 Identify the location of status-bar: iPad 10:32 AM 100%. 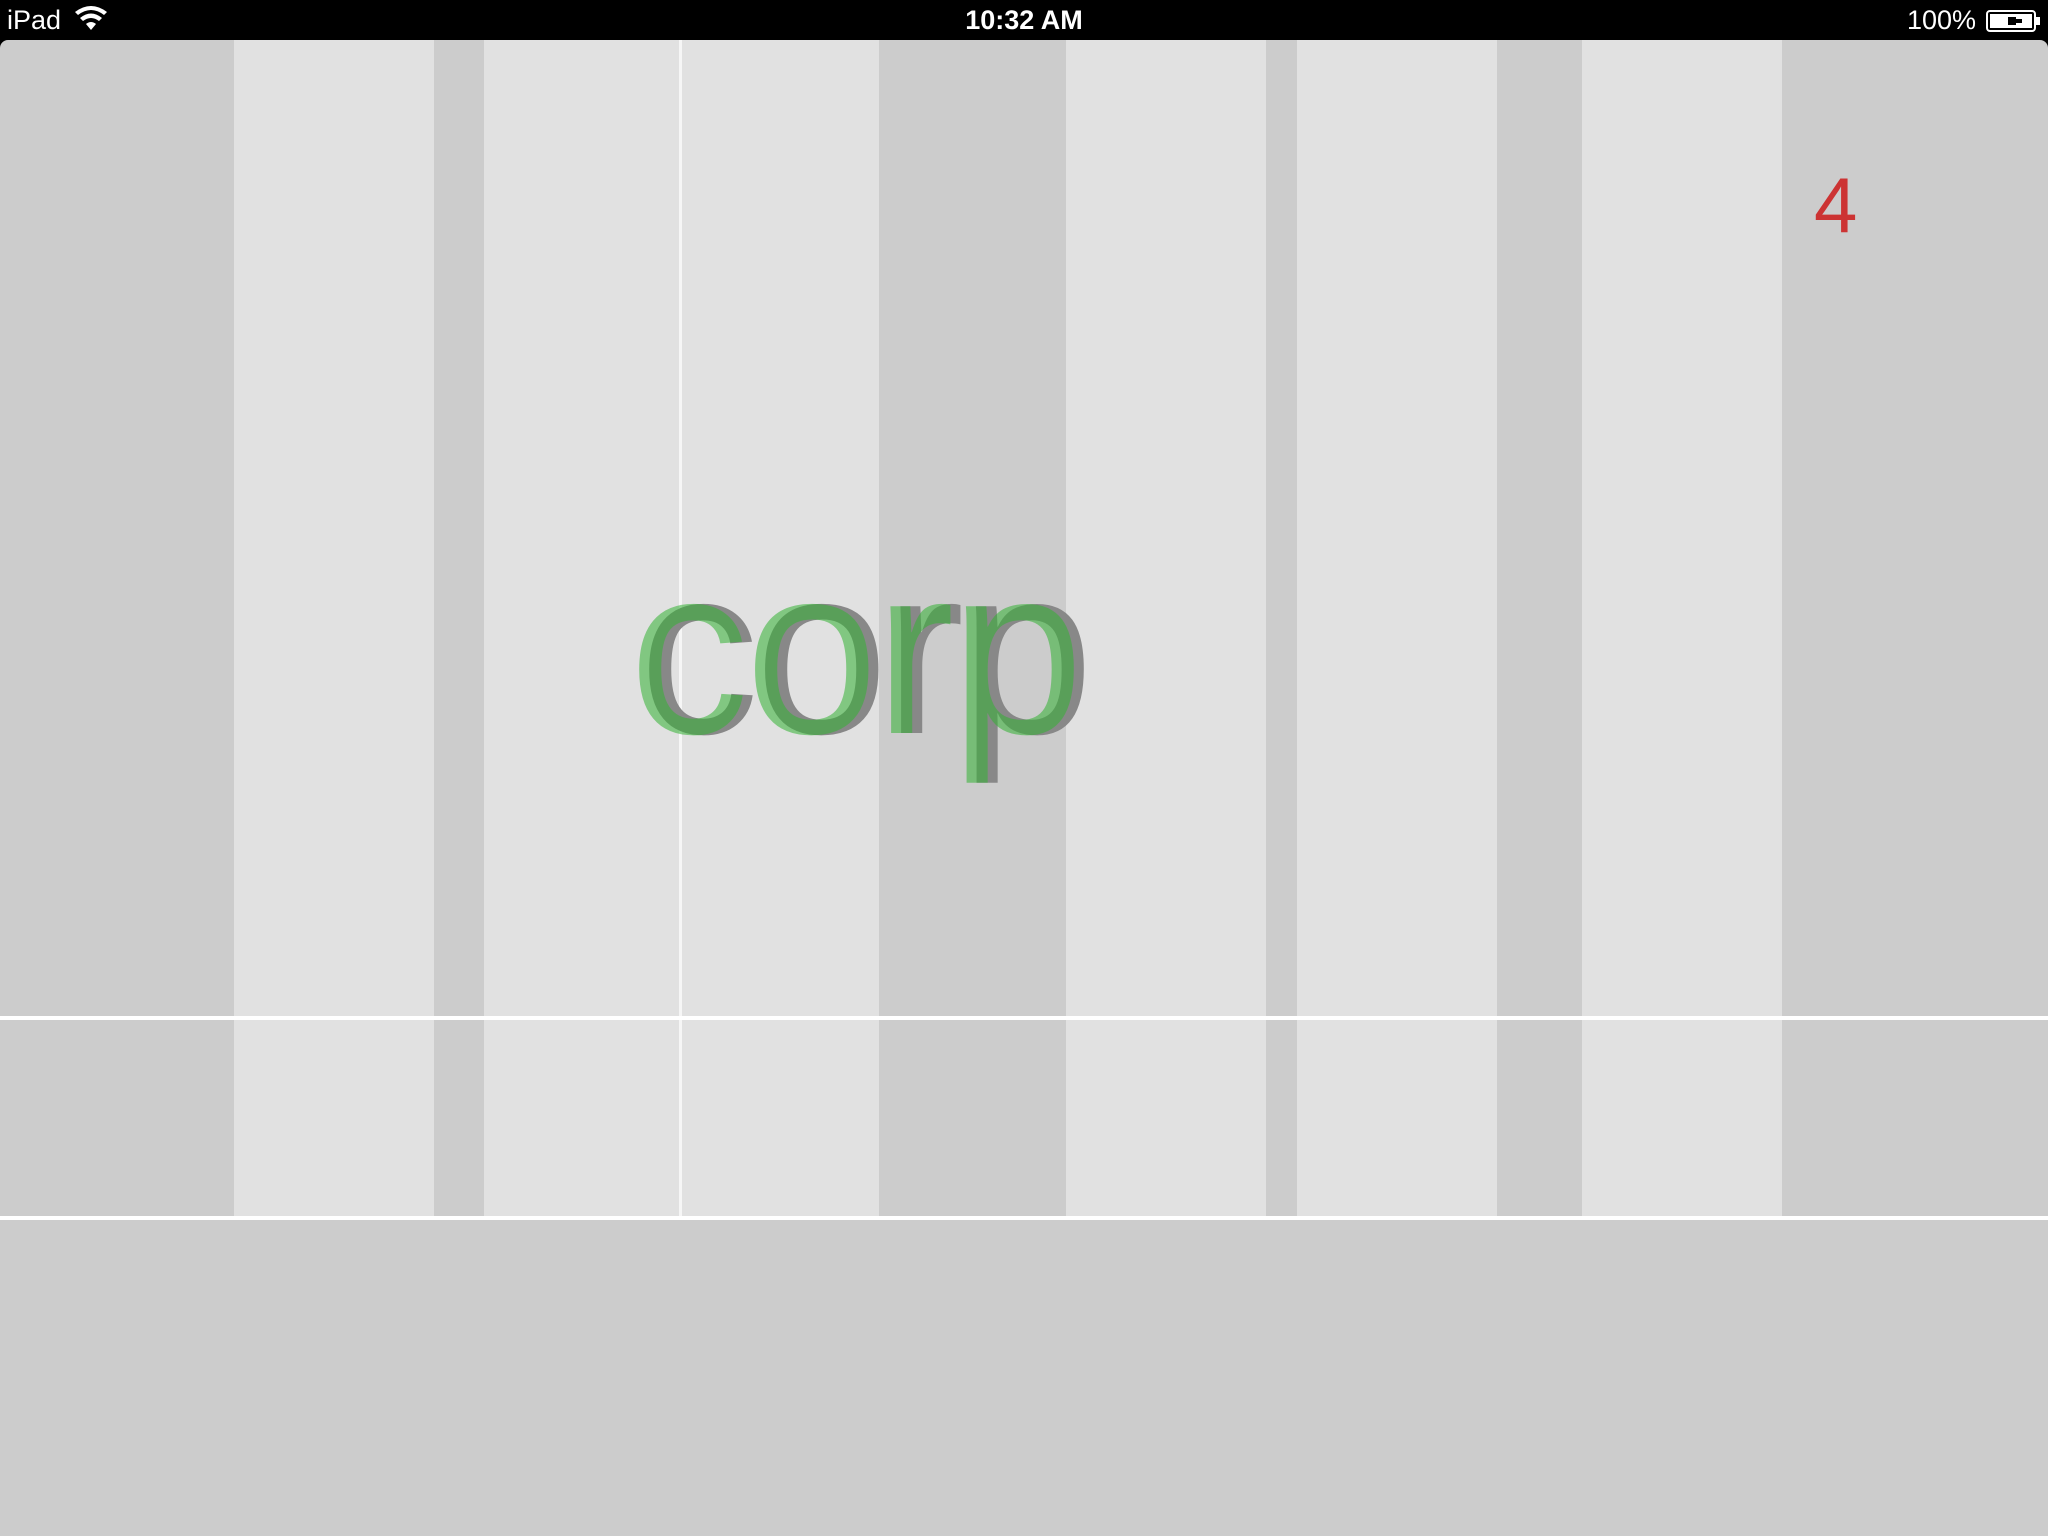
(1024, 20).